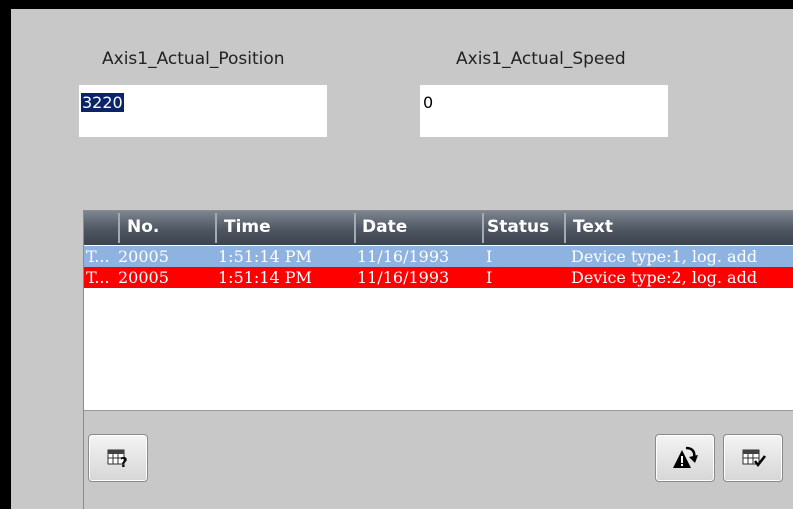 The height and width of the screenshot is (509, 793). I want to click on position-label: Axis1_Actual_Position, so click(193, 59).